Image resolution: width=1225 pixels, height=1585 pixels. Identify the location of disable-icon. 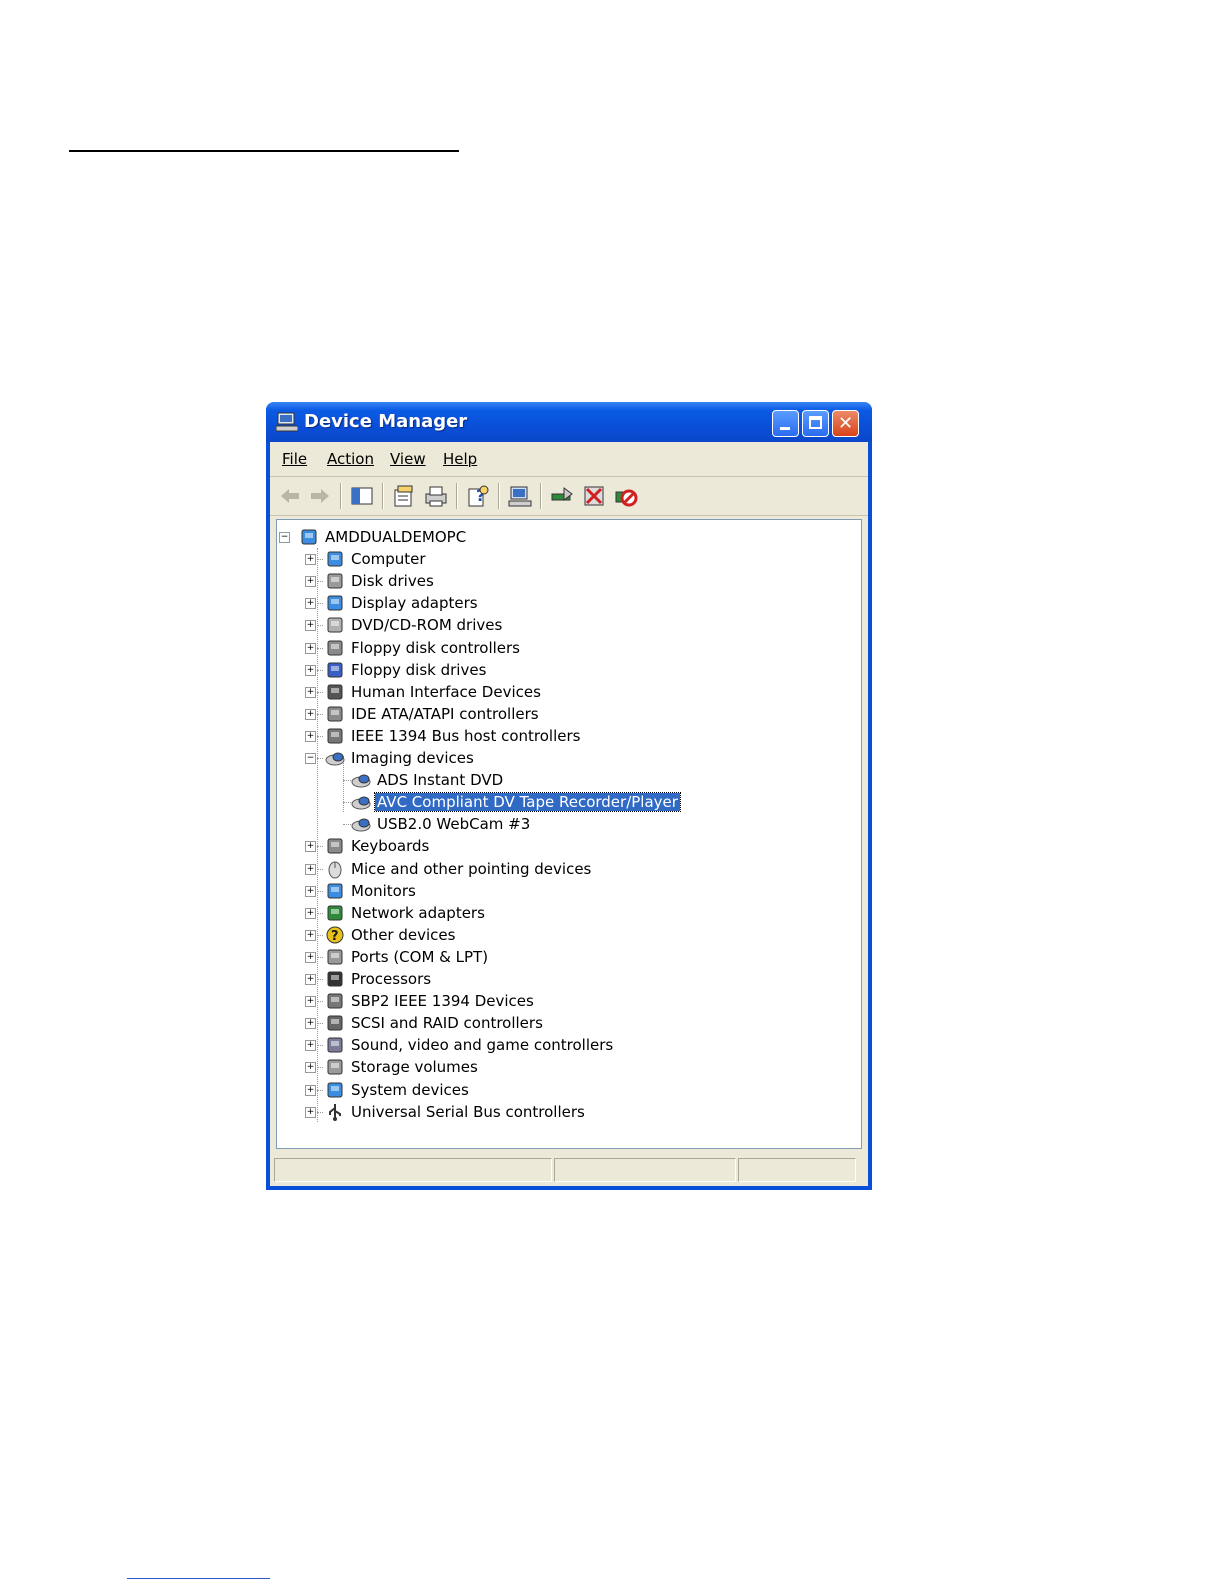
(626, 496).